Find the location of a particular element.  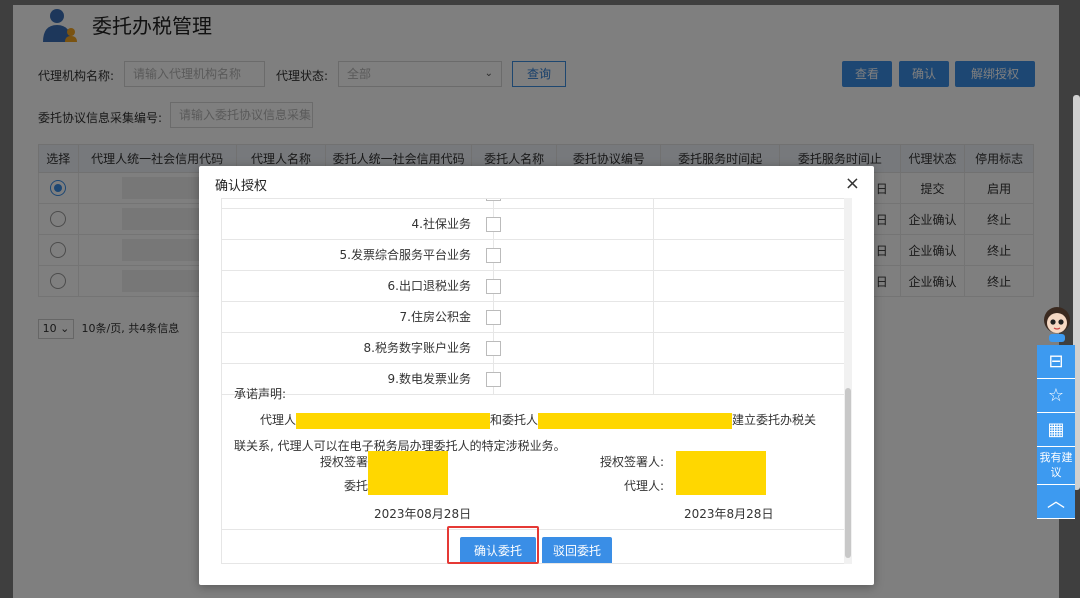

promise-text-3: 建立委托办税关 is located at coordinates (774, 420).